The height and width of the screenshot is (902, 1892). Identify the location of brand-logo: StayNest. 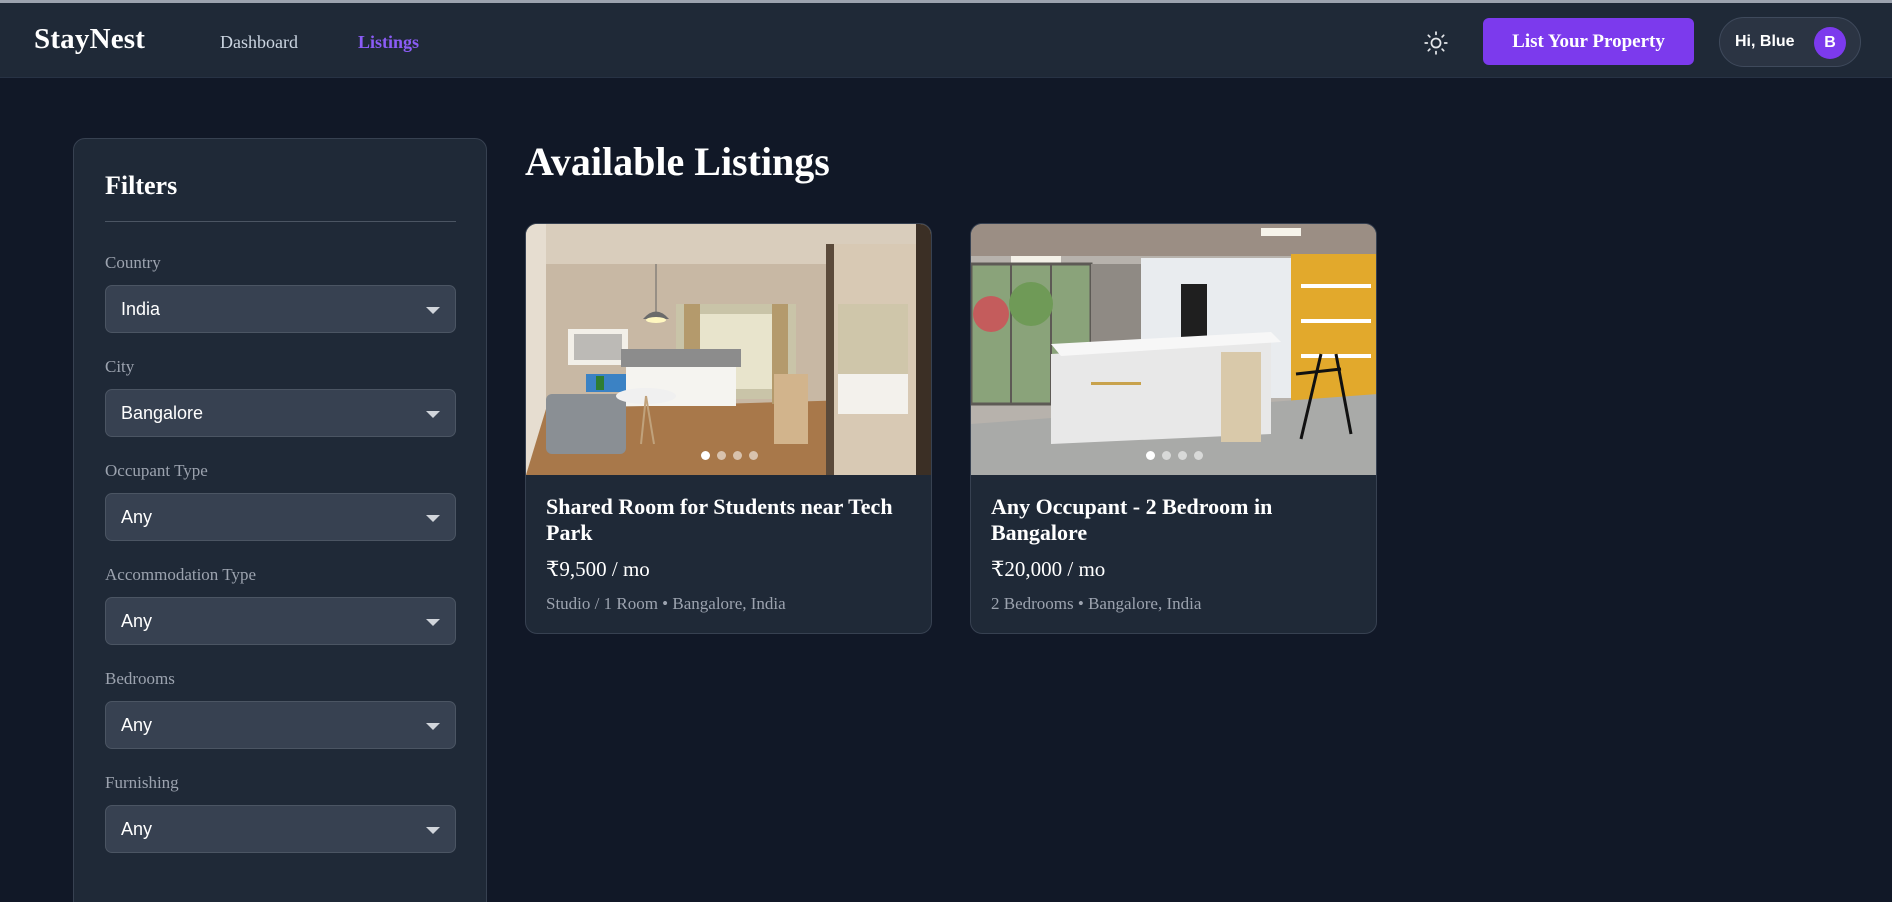
(89, 39).